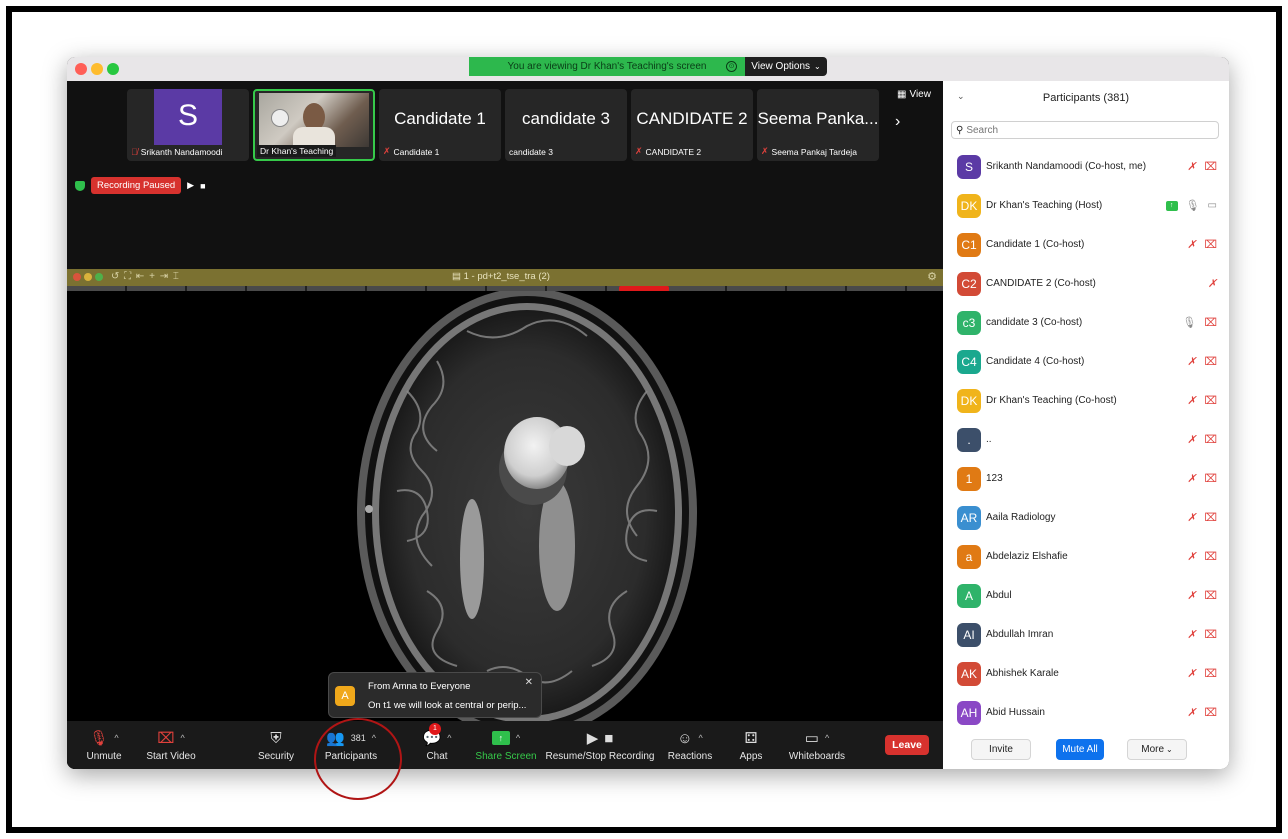 The width and height of the screenshot is (1288, 839). What do you see at coordinates (314, 125) in the screenshot?
I see `thumbnail-tile-active-speaker: Dr Khan's Teaching` at bounding box center [314, 125].